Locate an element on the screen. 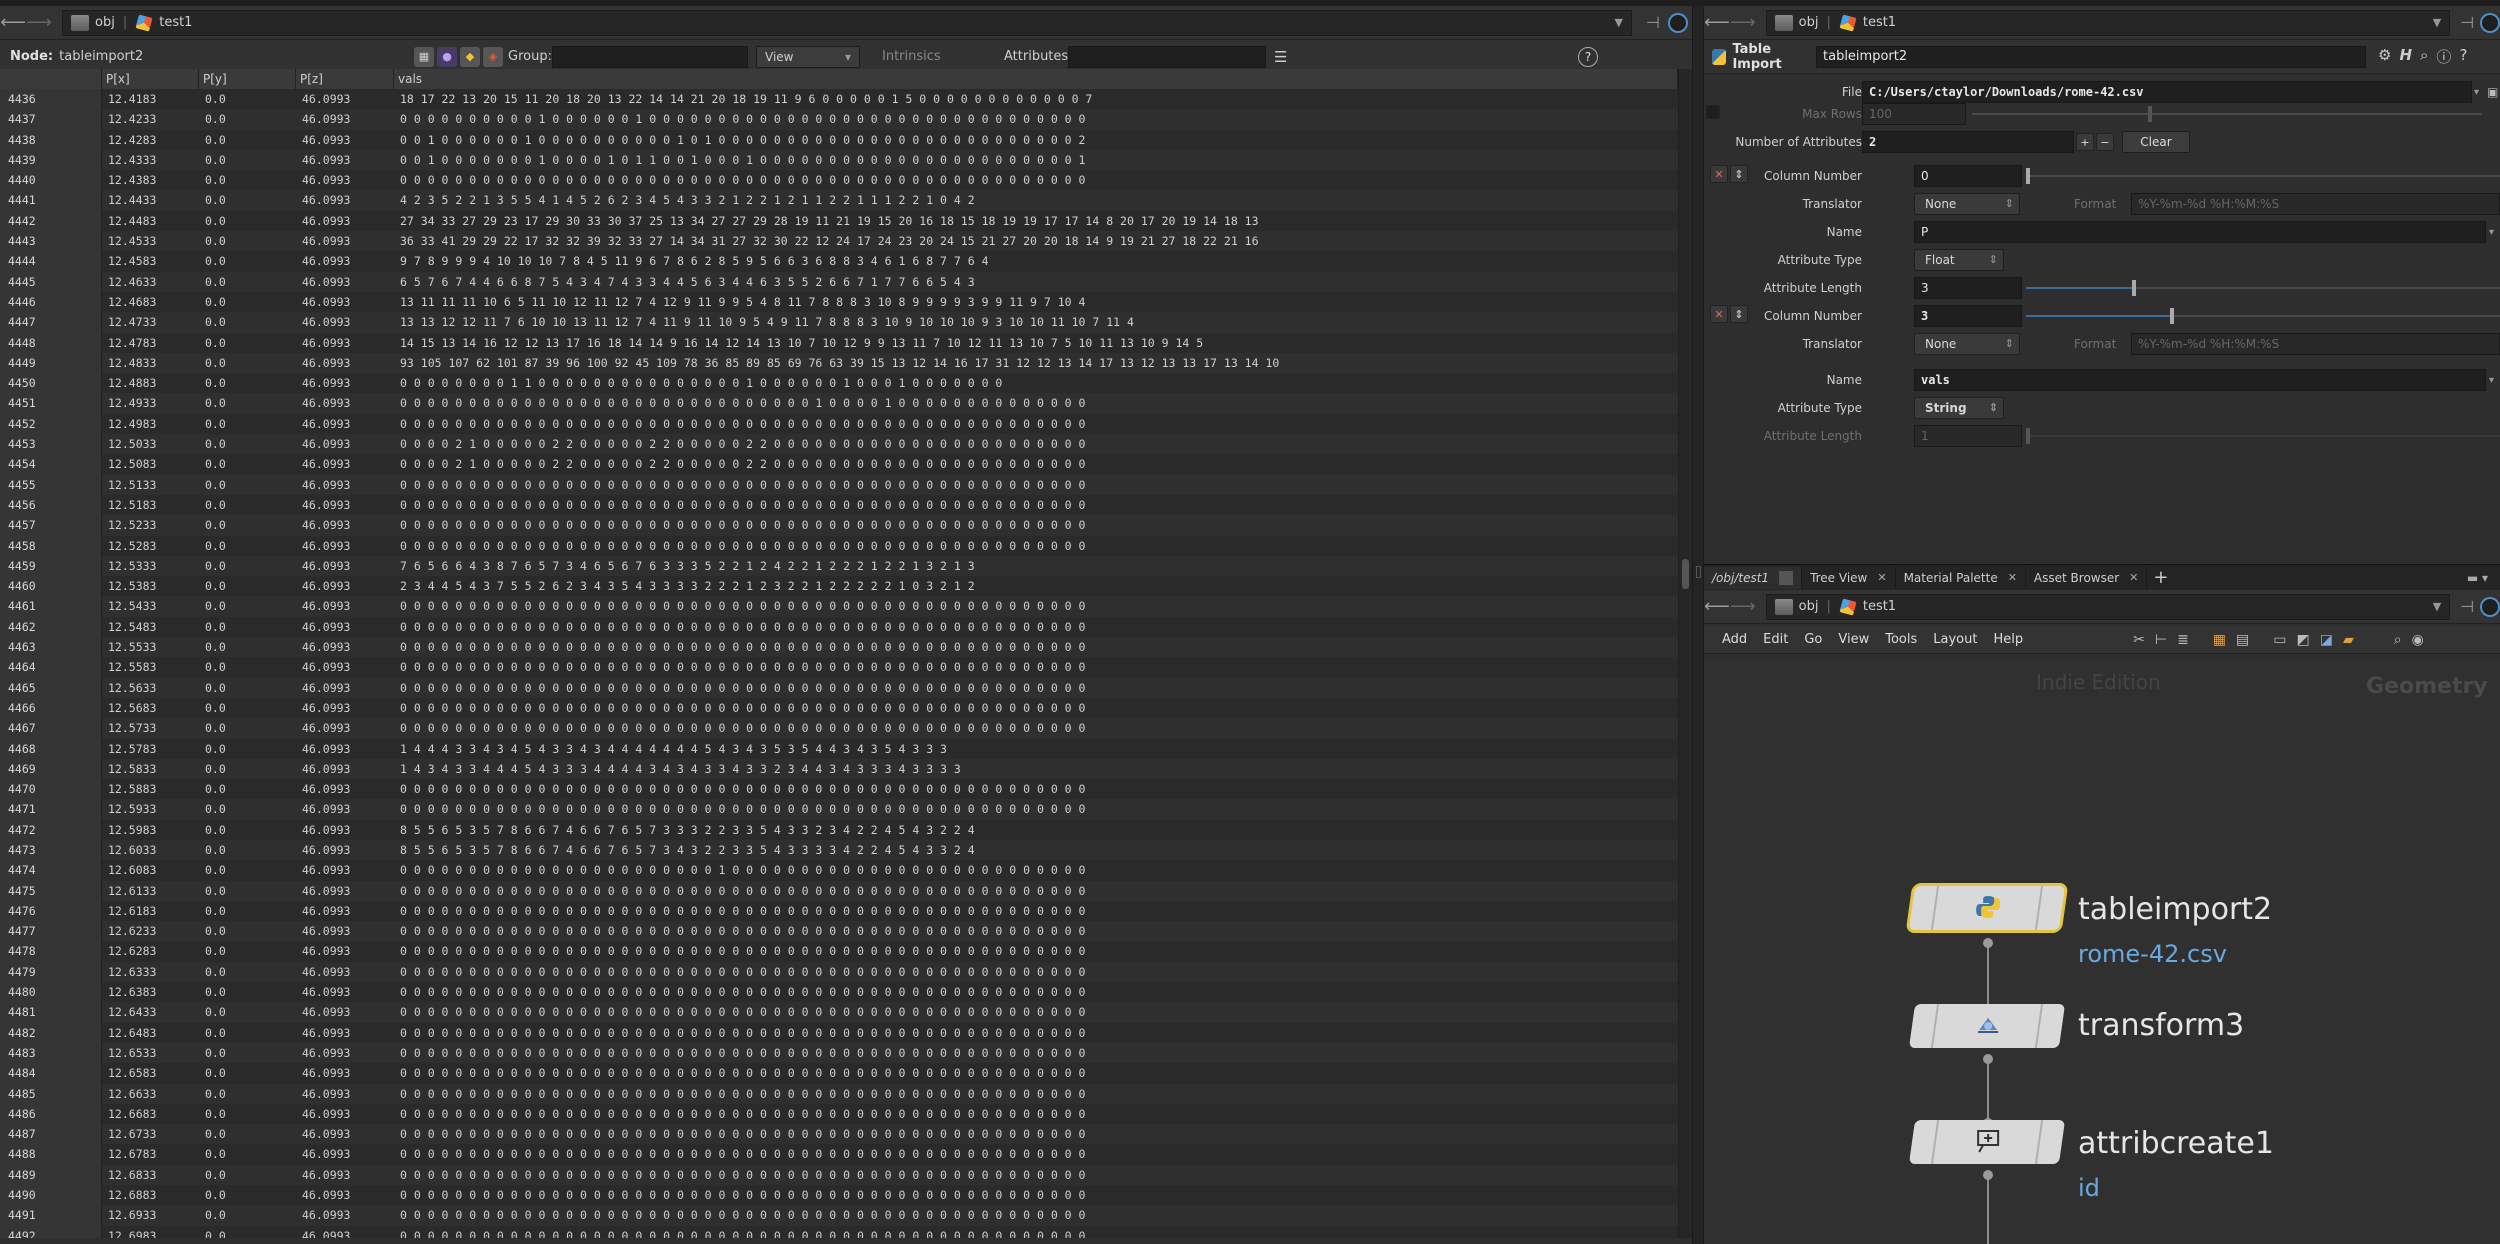  row-index-cell: 4442 is located at coordinates (51, 221).